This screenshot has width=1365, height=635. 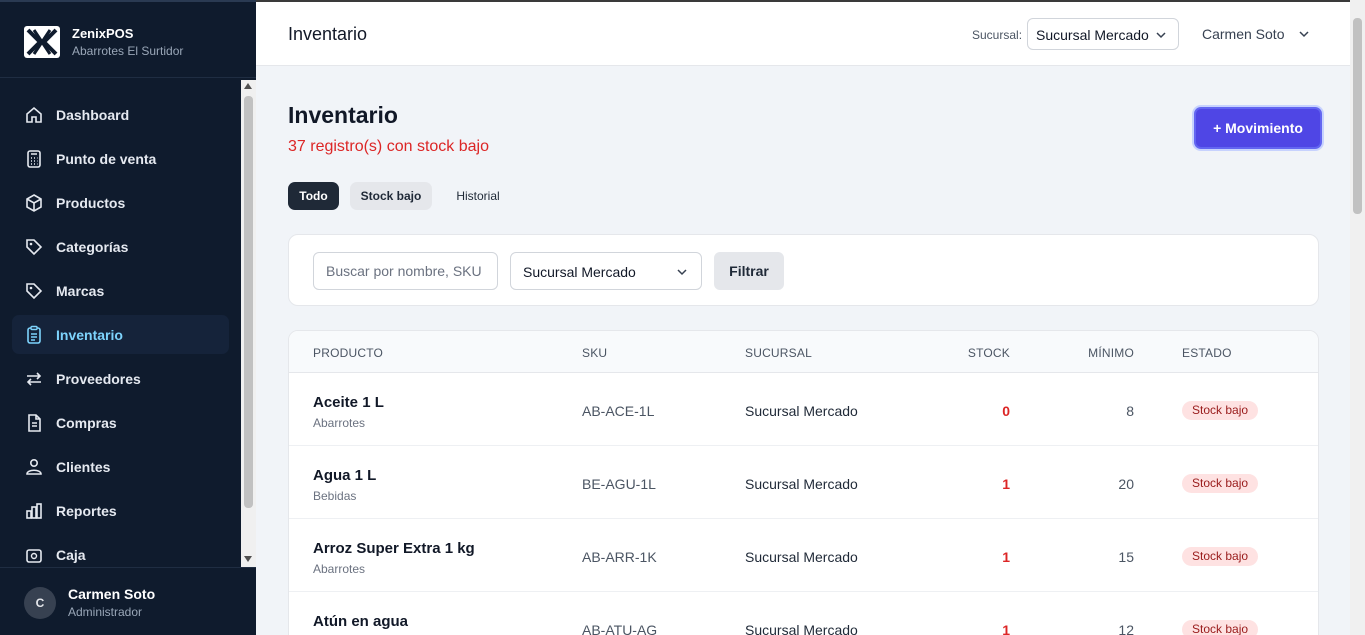 I want to click on sidebar-item-label: Punto de venta, so click(x=106, y=159).